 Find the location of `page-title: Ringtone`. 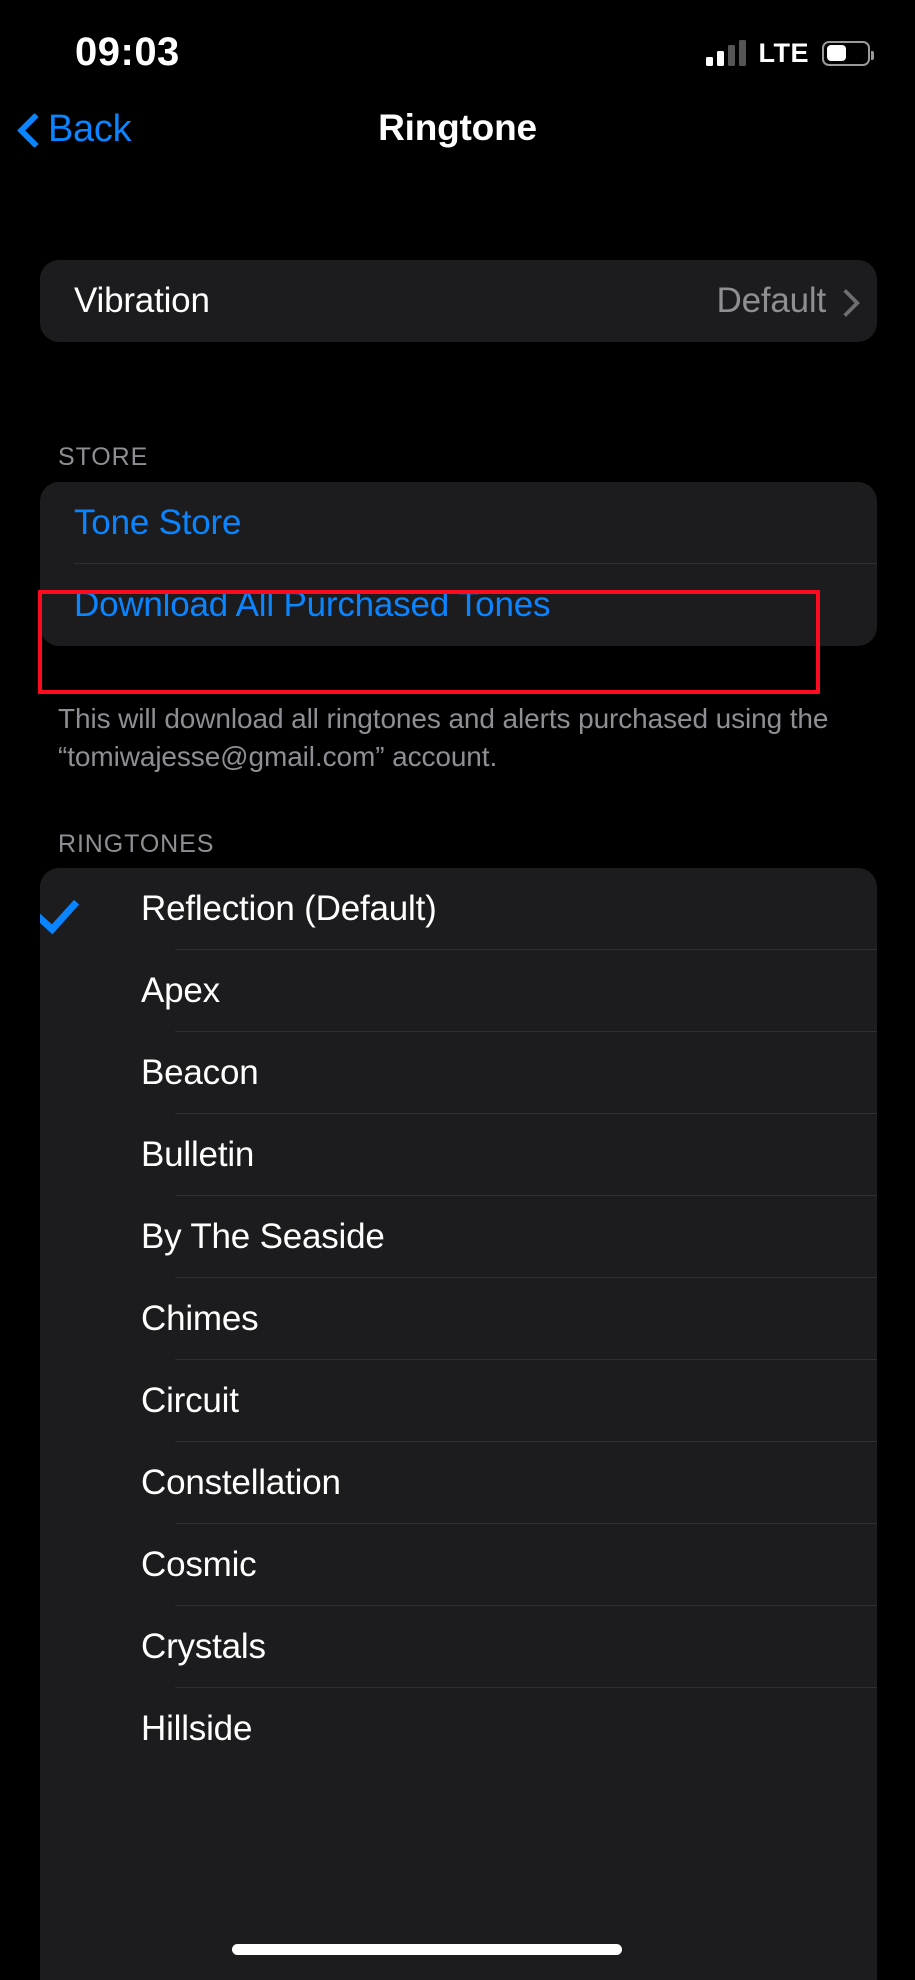

page-title: Ringtone is located at coordinates (457, 127).